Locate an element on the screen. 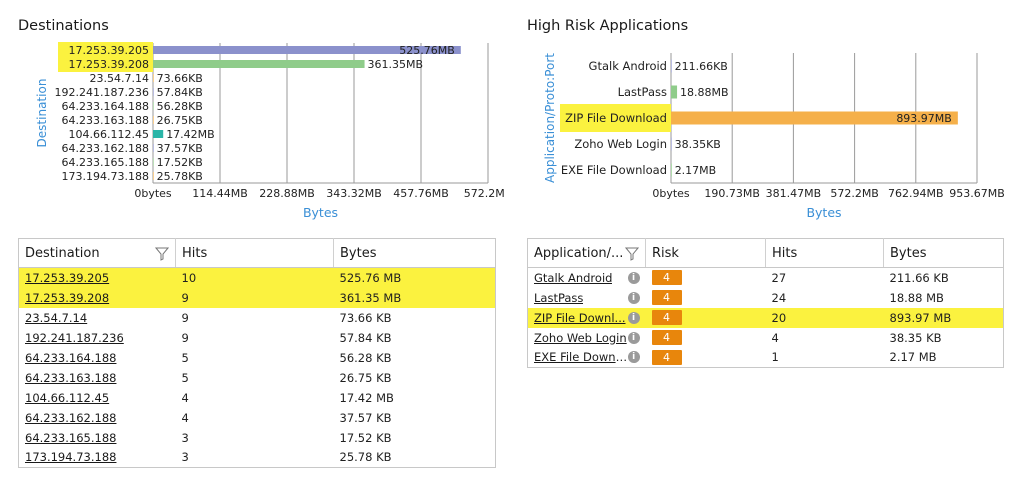 Image resolution: width=1028 pixels, height=477 pixels. table-row: 104.66.112.45 4 17.42 MB is located at coordinates (257, 398).